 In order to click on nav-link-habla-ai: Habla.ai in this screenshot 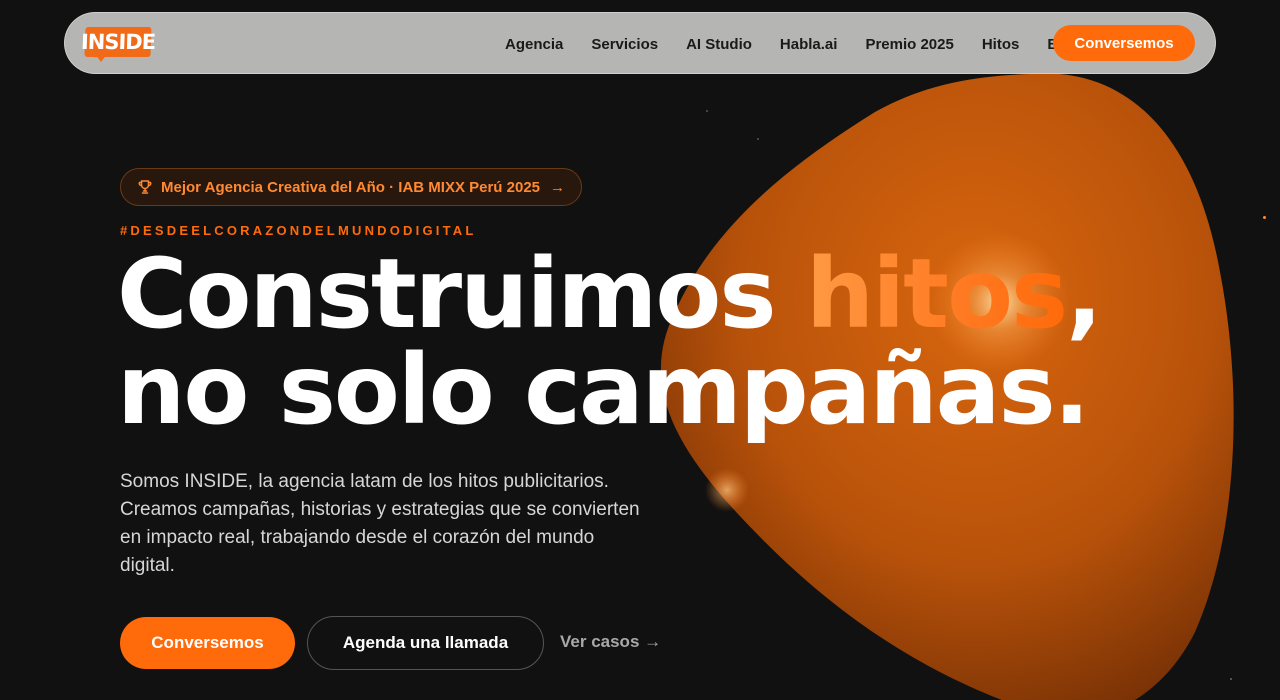, I will do `click(809, 44)`.